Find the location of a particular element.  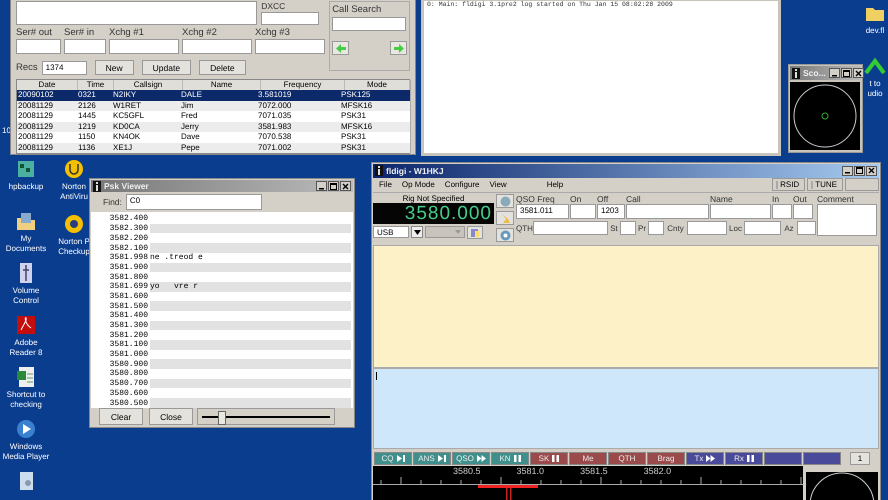

records-field: 1374 is located at coordinates (64, 67).